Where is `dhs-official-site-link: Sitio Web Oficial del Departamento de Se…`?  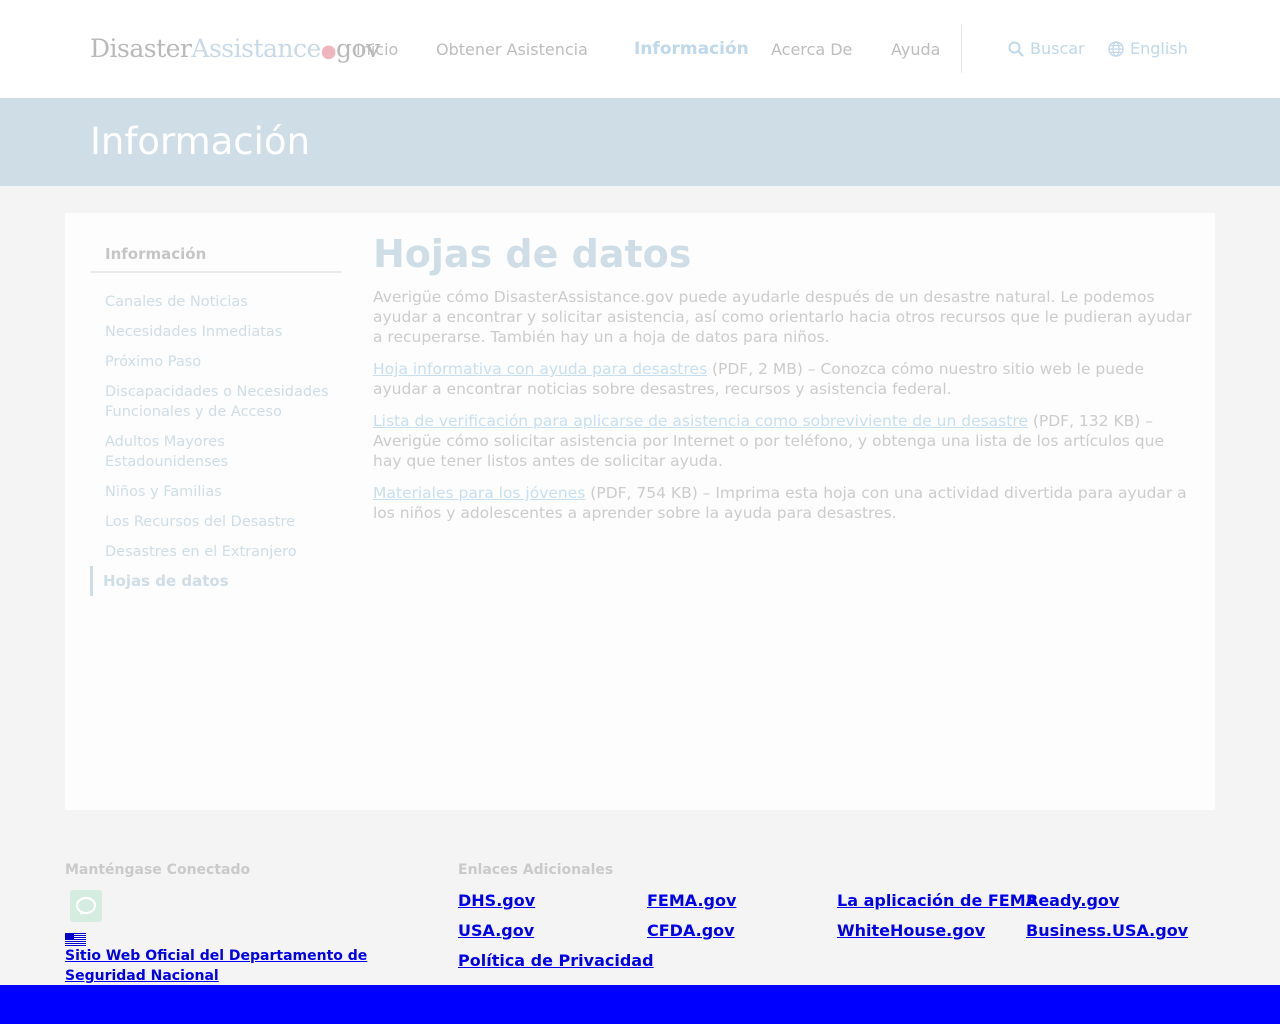
dhs-official-site-link: Sitio Web Oficial del Departamento de Se… is located at coordinates (237, 966).